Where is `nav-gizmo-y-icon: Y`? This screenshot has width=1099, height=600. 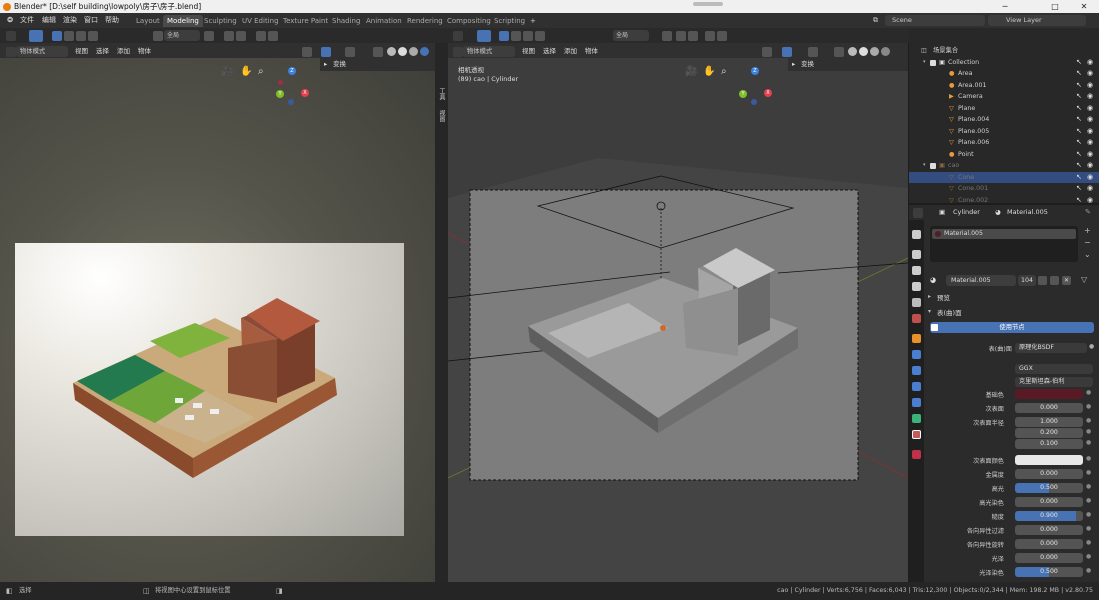 nav-gizmo-y-icon: Y is located at coordinates (280, 94).